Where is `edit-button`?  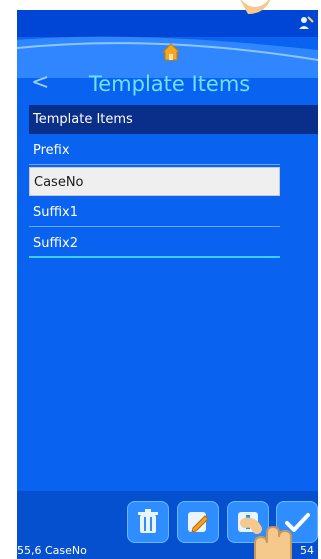 edit-button is located at coordinates (198, 522).